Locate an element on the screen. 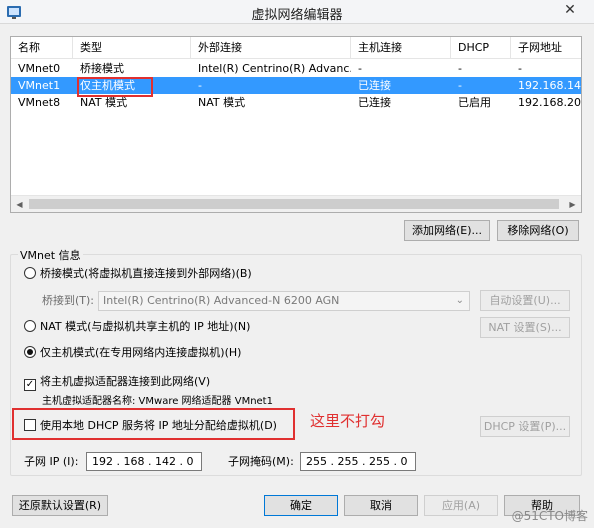 The width and height of the screenshot is (594, 528). remove-network-button: 移除网络(O) is located at coordinates (538, 230).